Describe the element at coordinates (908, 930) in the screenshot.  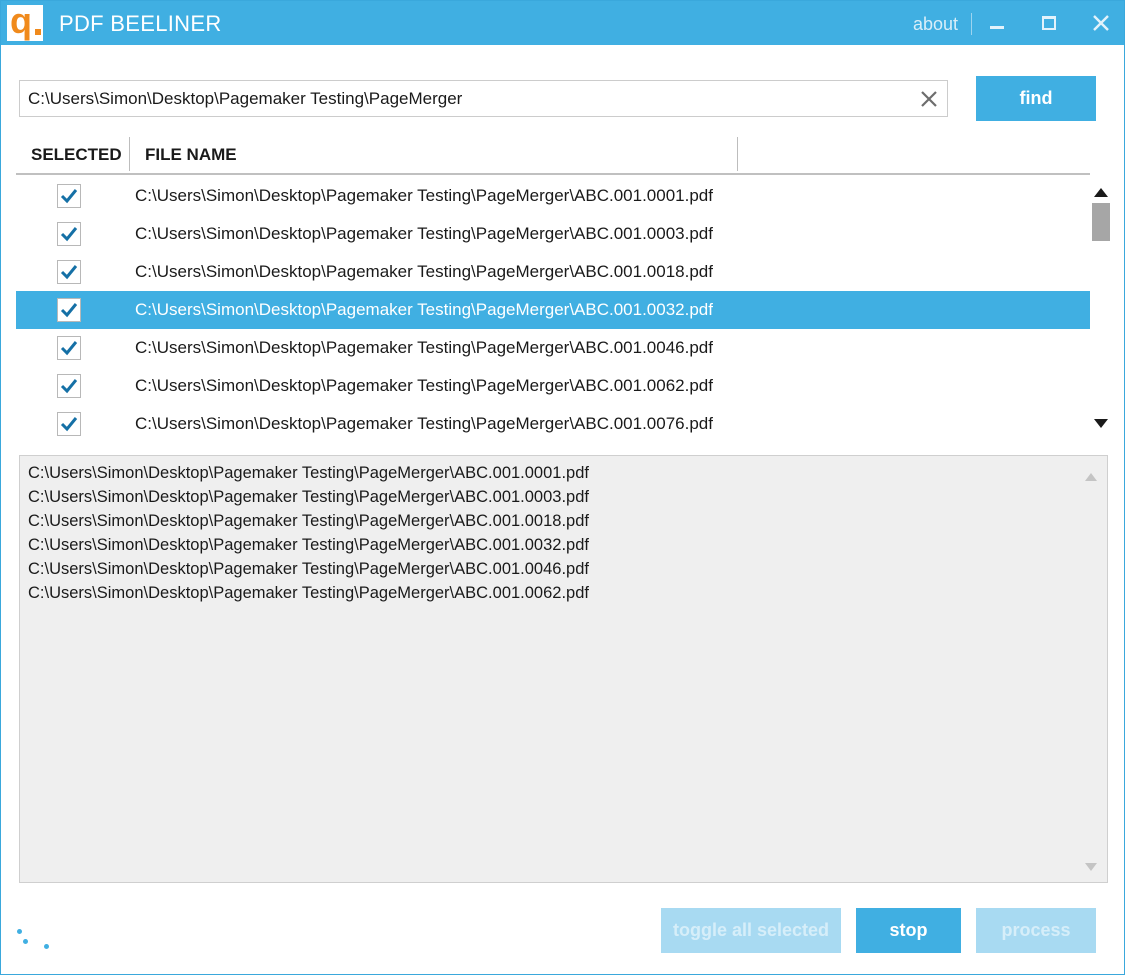
I see `stop-button: stop` at that location.